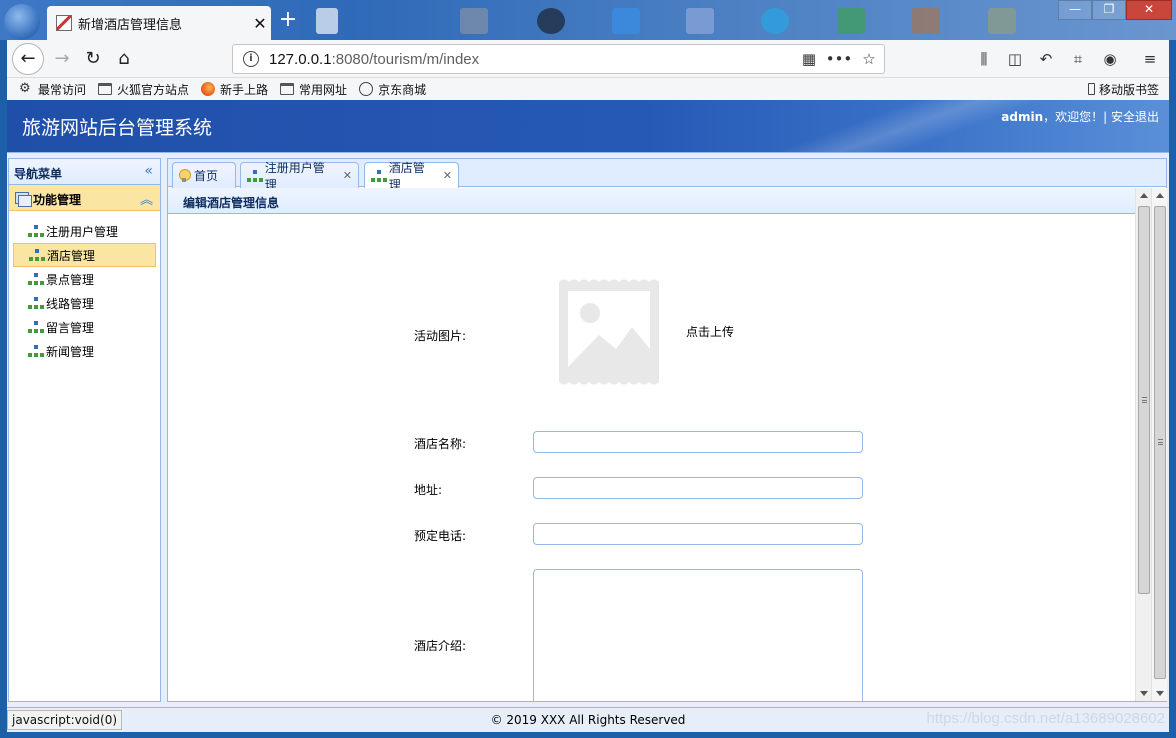 The image size is (1176, 738). I want to click on sidebar-section-title: 功能管理, so click(57, 200).